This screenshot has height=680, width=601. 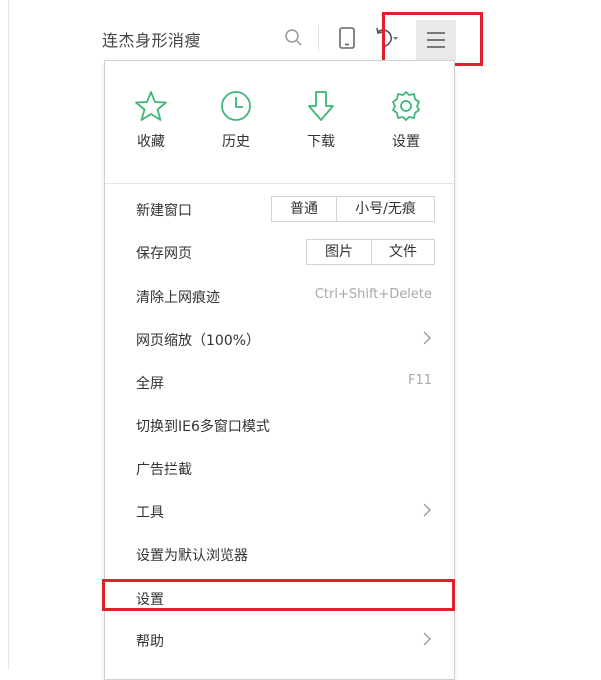 What do you see at coordinates (279, 640) in the screenshot?
I see `menu-item-help: 帮助` at bounding box center [279, 640].